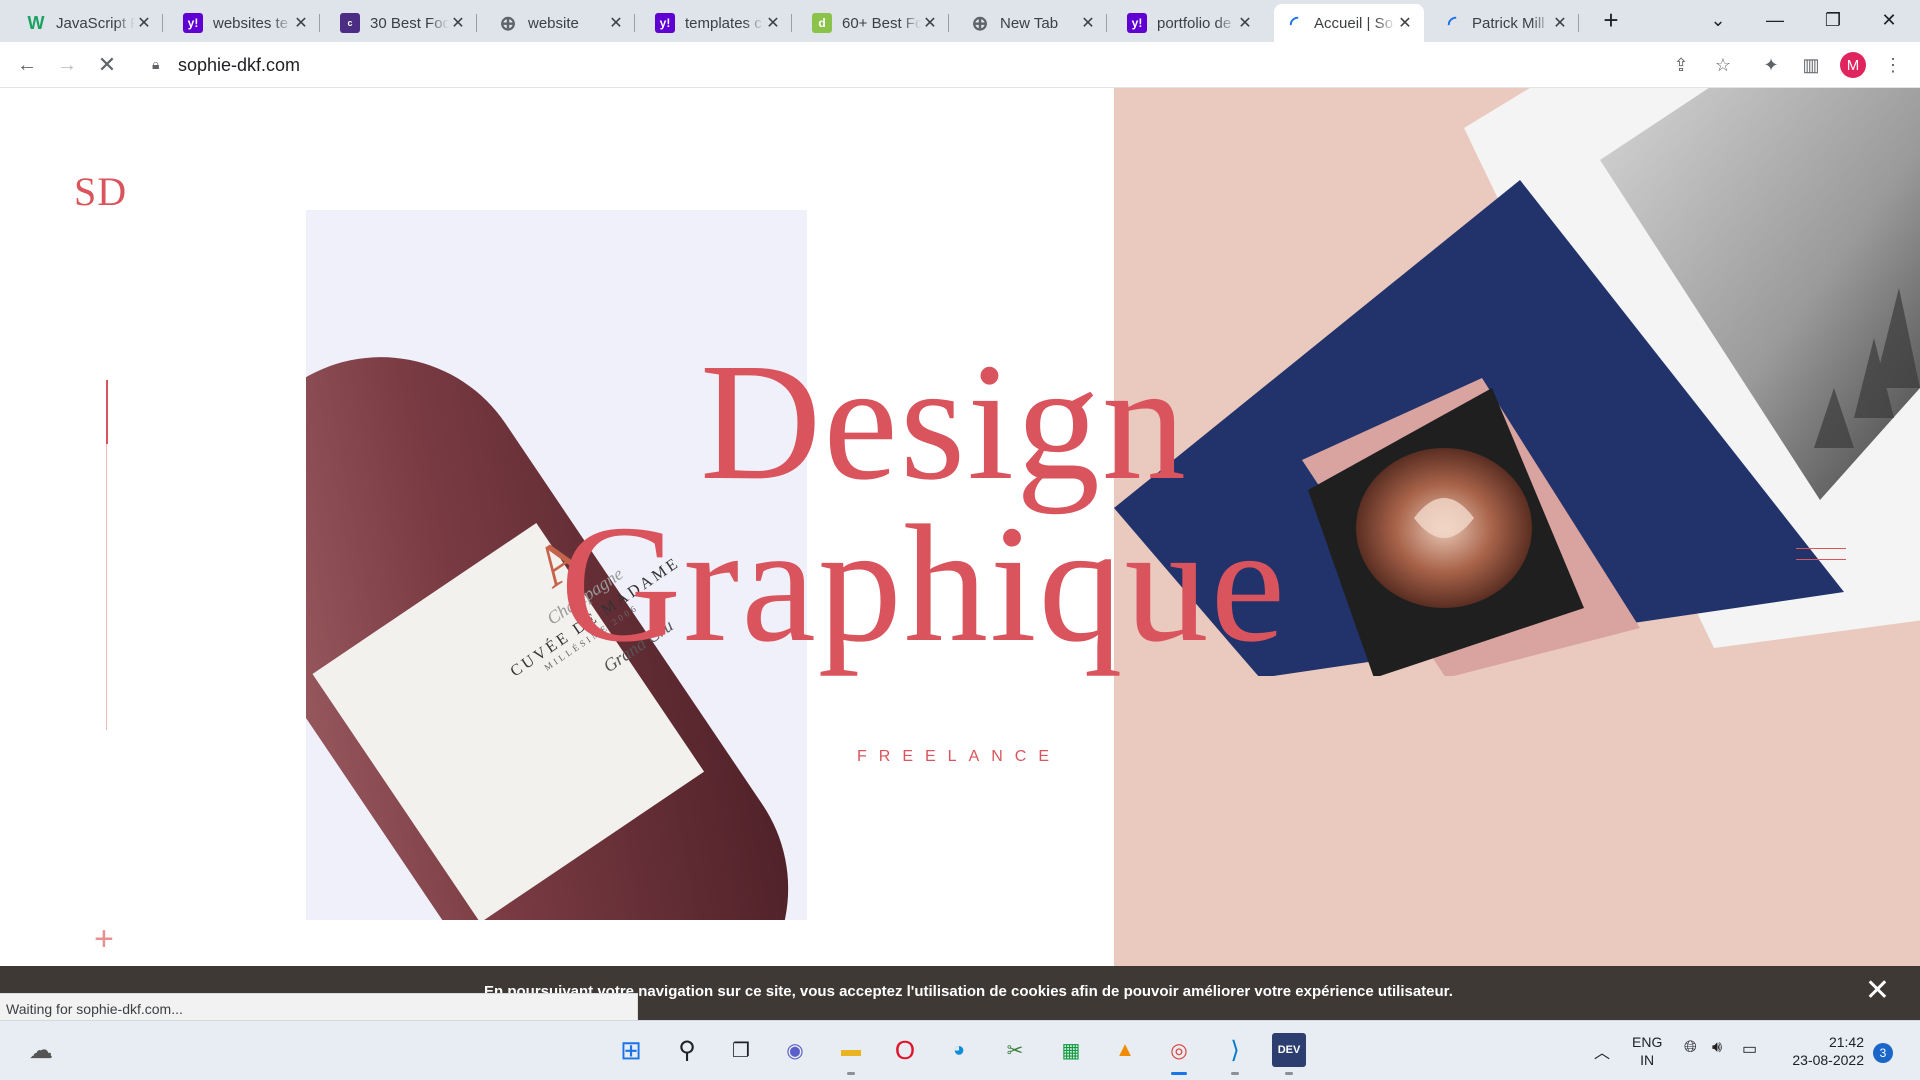  What do you see at coordinates (553, 23) in the screenshot?
I see `tab-title: website` at bounding box center [553, 23].